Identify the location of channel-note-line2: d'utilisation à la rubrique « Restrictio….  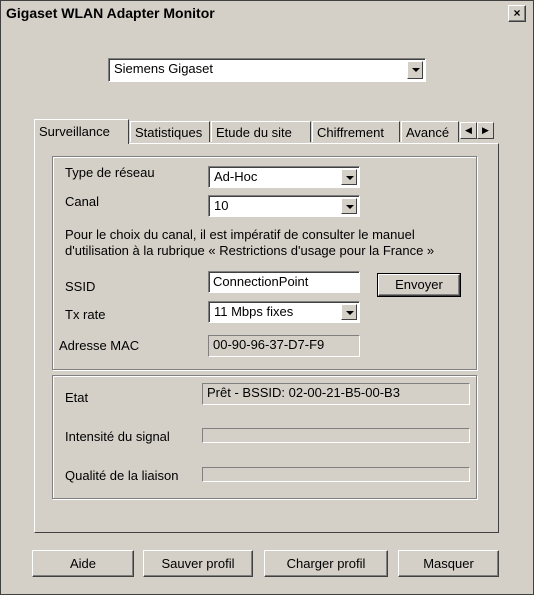
(250, 250).